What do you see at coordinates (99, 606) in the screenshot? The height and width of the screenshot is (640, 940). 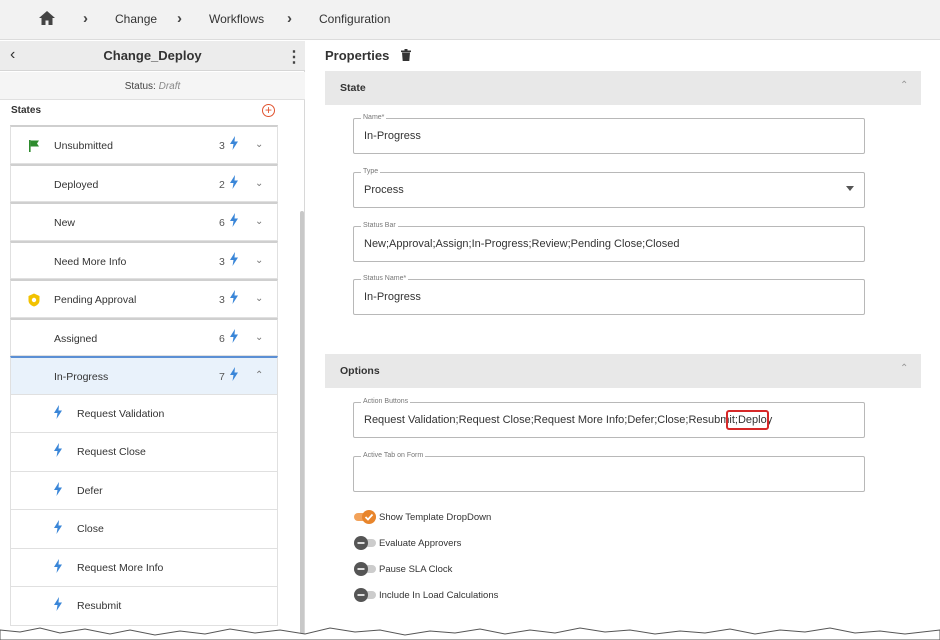 I see `action-label: Resubmit` at bounding box center [99, 606].